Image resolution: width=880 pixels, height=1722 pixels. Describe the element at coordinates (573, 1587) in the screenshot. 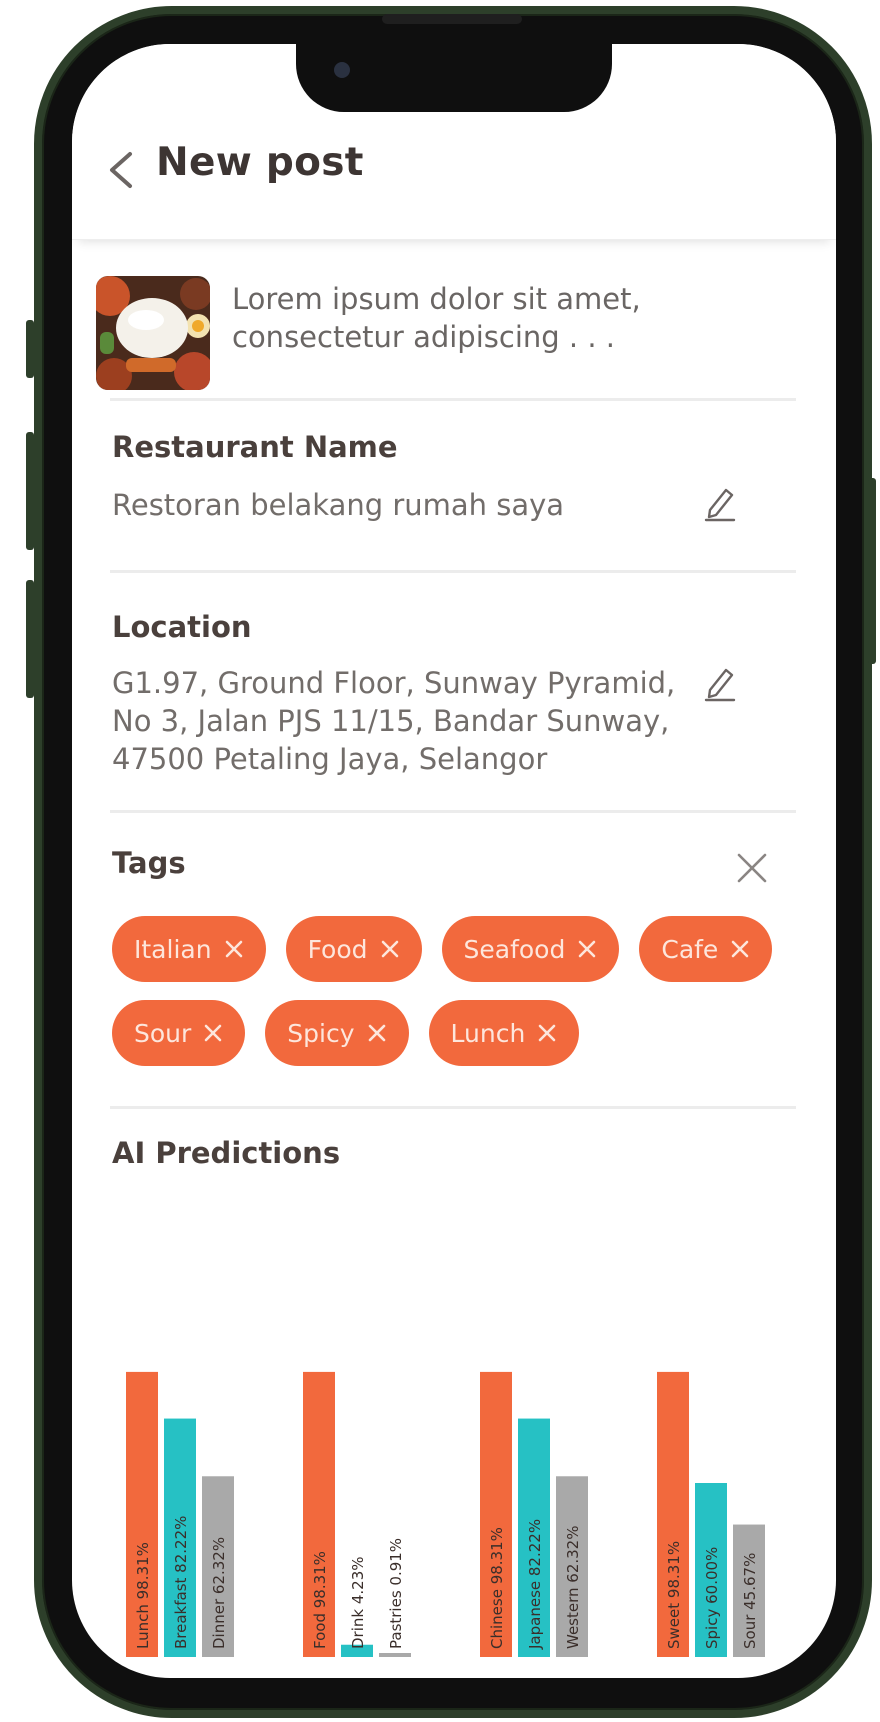

I see `prediction-bar-label: Western 62.32%` at that location.